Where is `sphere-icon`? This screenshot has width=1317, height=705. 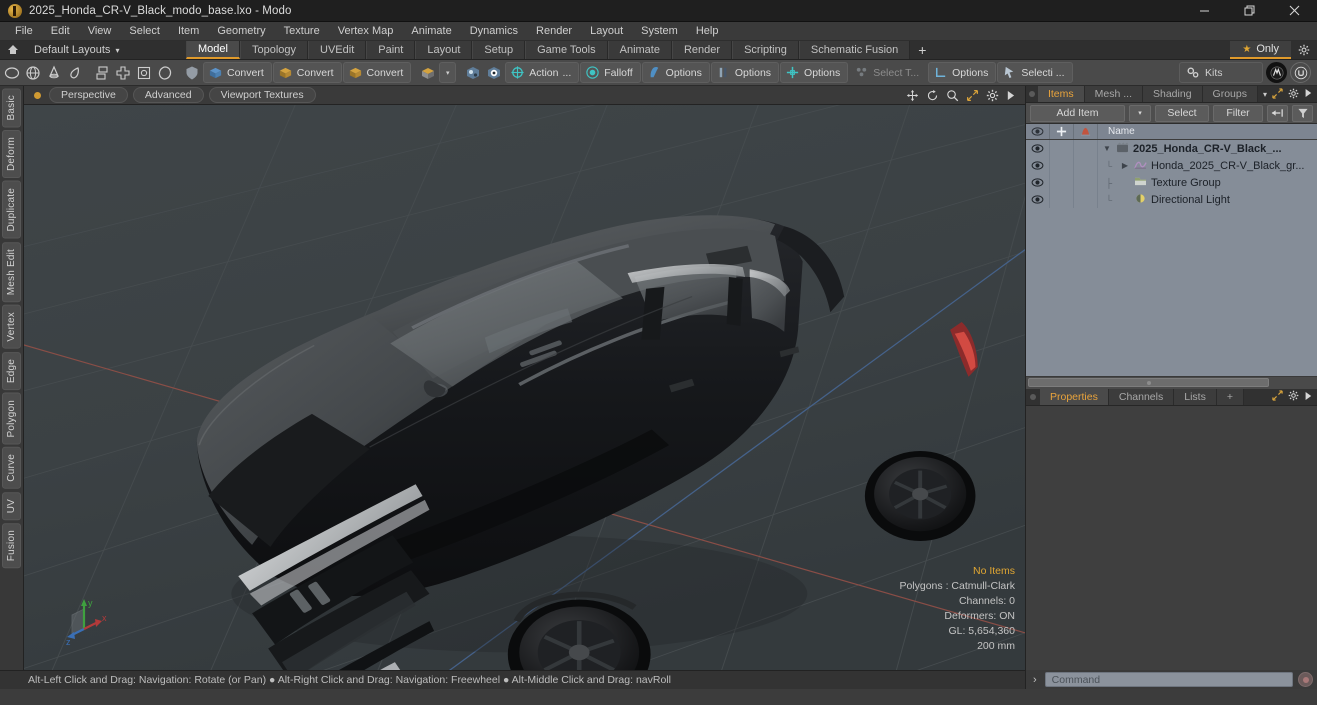
sphere-icon is located at coordinates (33, 73).